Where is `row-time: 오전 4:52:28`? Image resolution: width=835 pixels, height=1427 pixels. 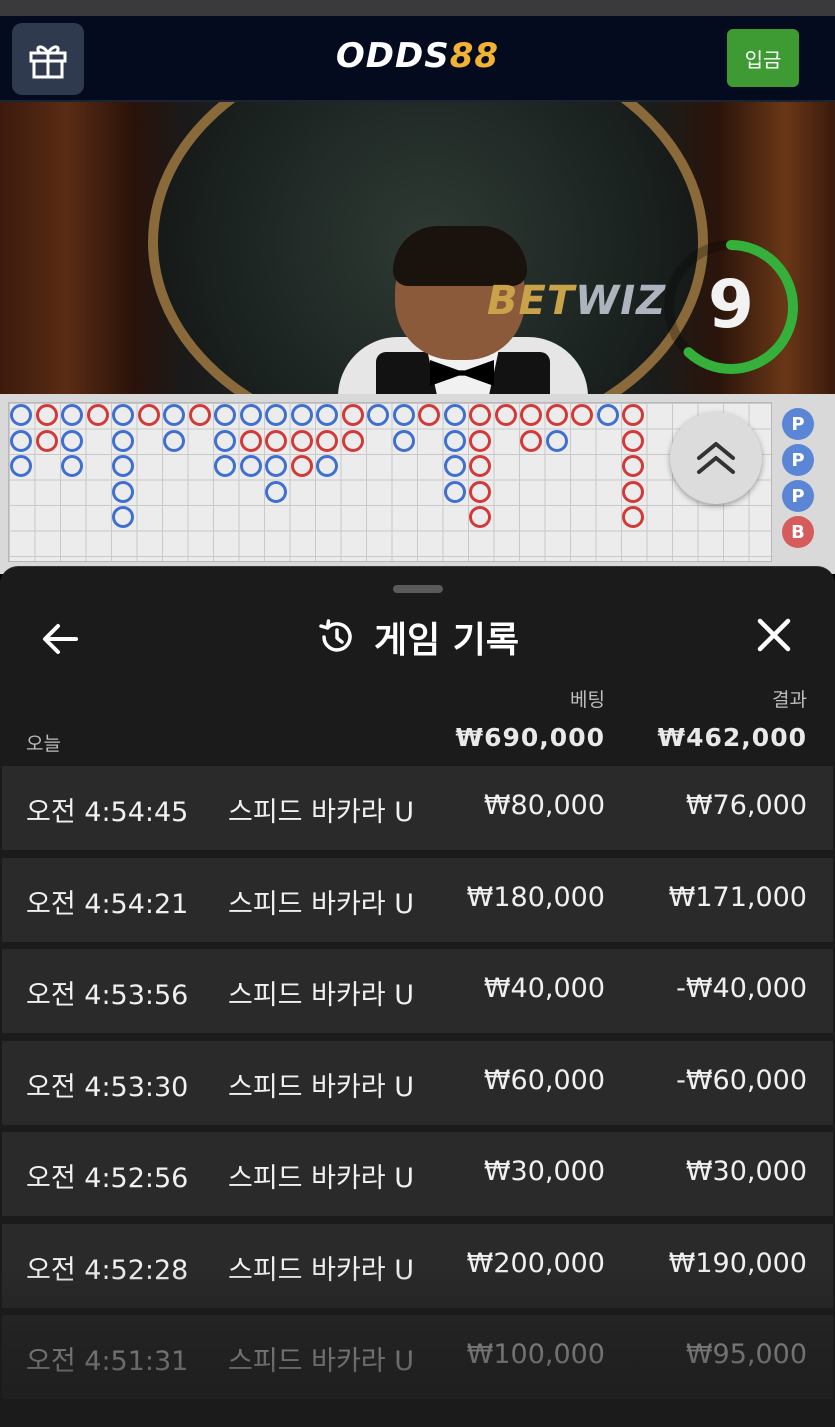
row-time: 오전 4:52:28 is located at coordinates (107, 1270).